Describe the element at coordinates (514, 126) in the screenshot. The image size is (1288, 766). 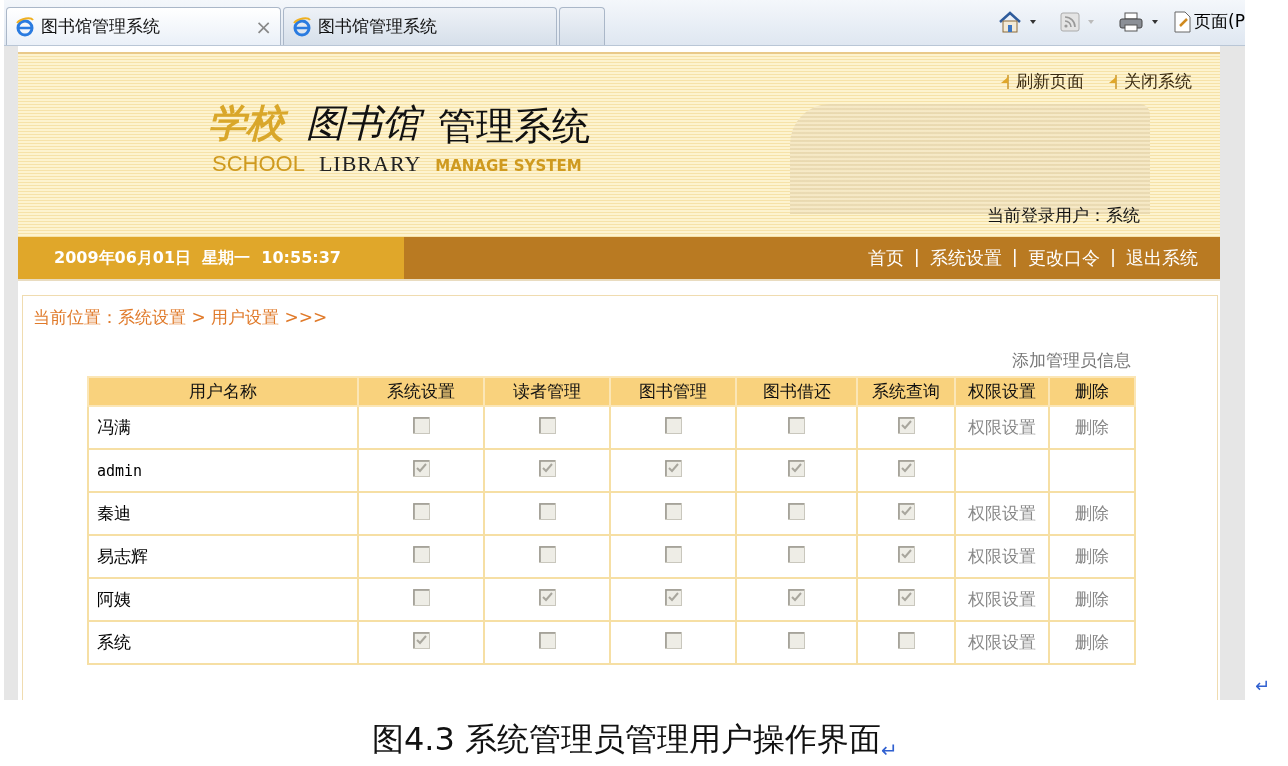
I see `logo-system-title: 管理系统` at that location.